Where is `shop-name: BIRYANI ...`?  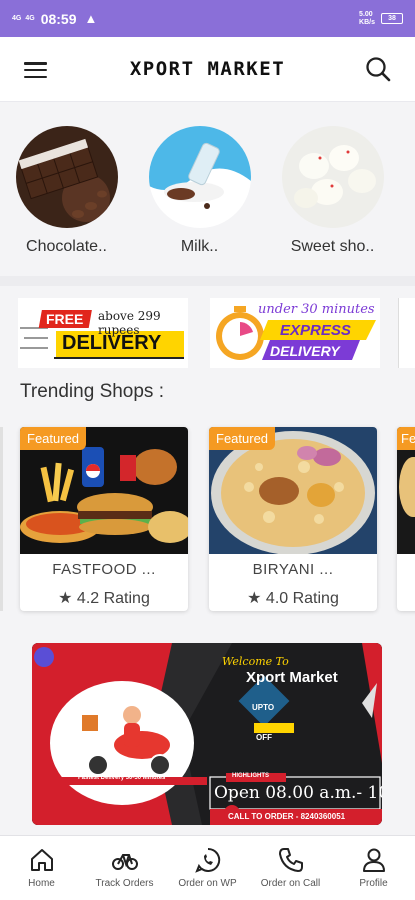 shop-name: BIRYANI ... is located at coordinates (293, 569).